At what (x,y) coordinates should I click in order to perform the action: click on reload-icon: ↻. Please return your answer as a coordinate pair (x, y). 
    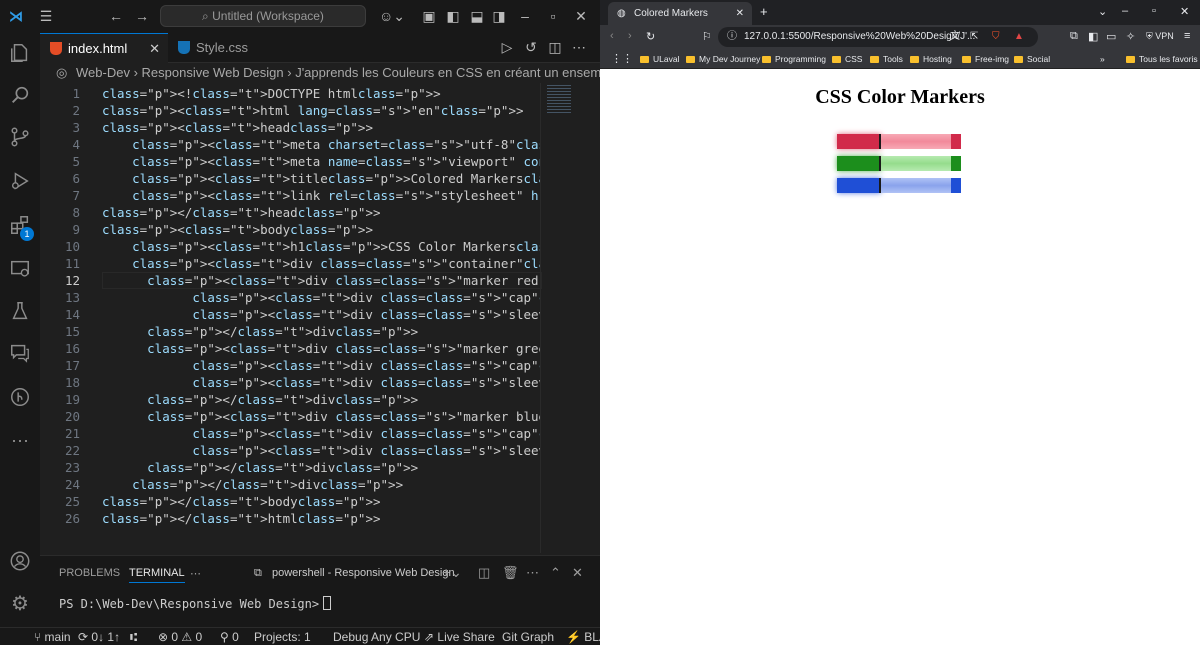
    Looking at the image, I should click on (650, 36).